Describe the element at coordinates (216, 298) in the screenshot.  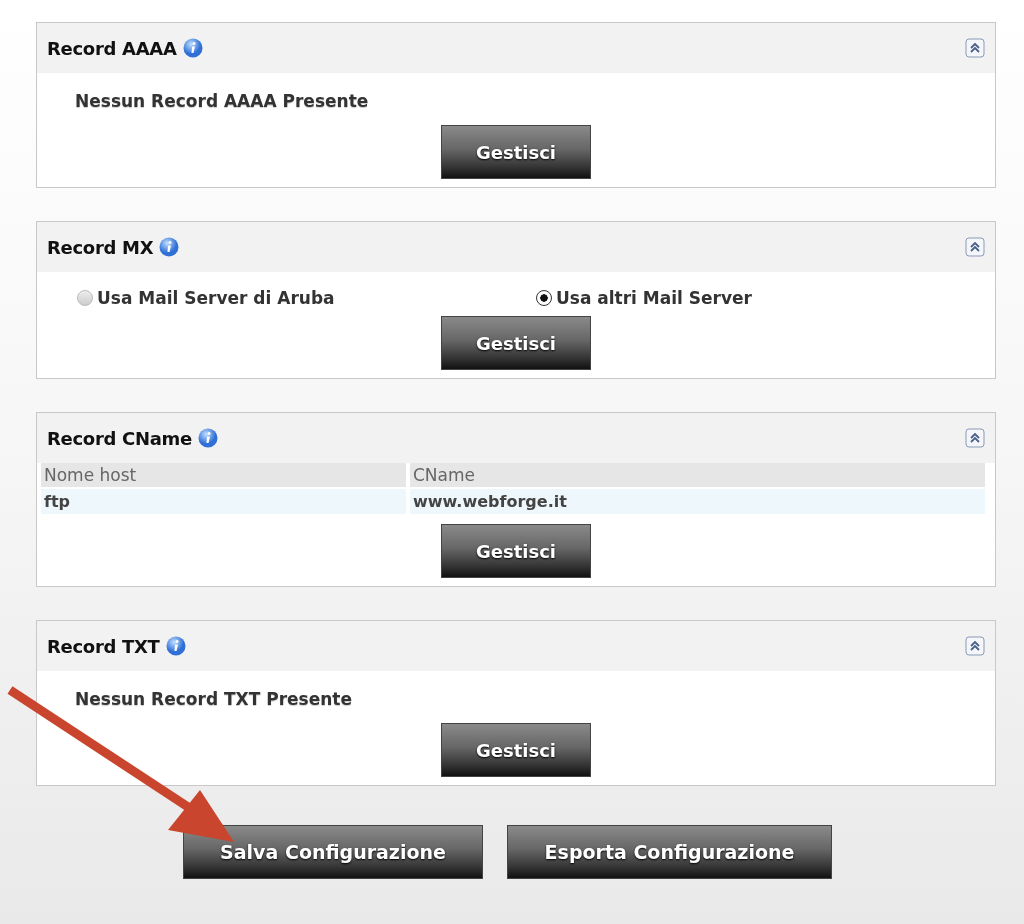
I see `radio-label: Usa Mail Server di Aruba` at that location.